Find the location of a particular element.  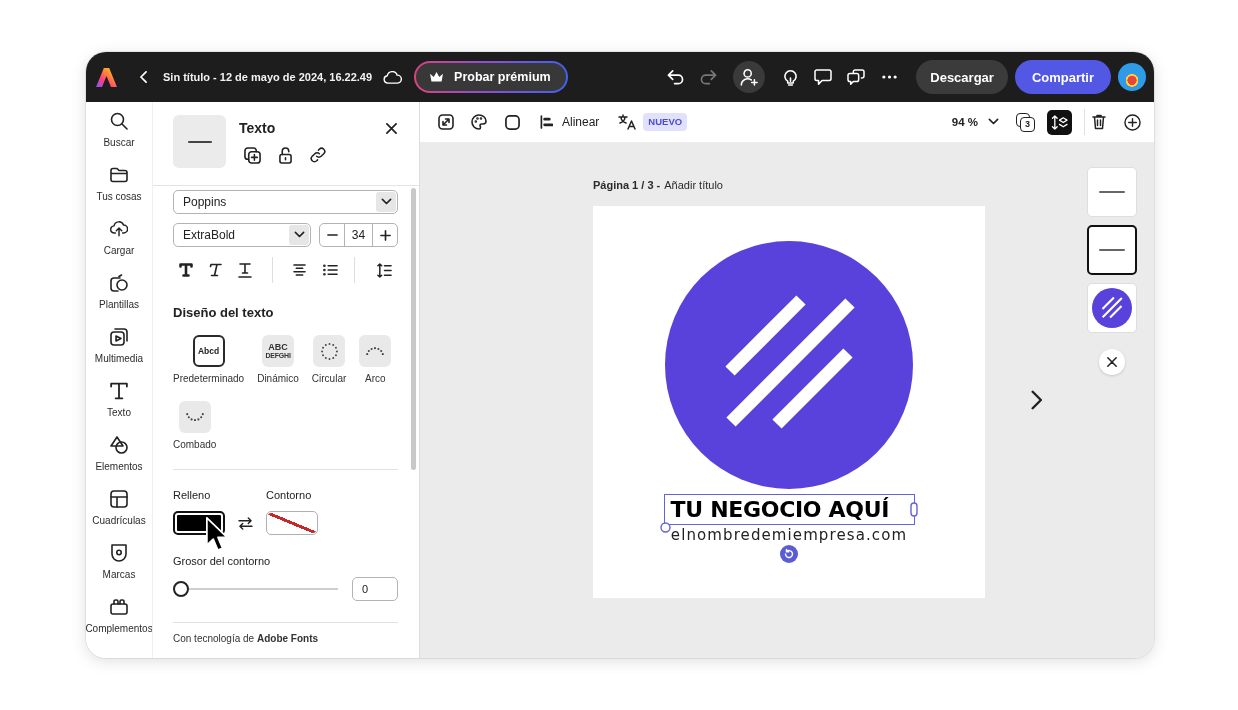

option-label: Predeterminado is located at coordinates (209, 379).